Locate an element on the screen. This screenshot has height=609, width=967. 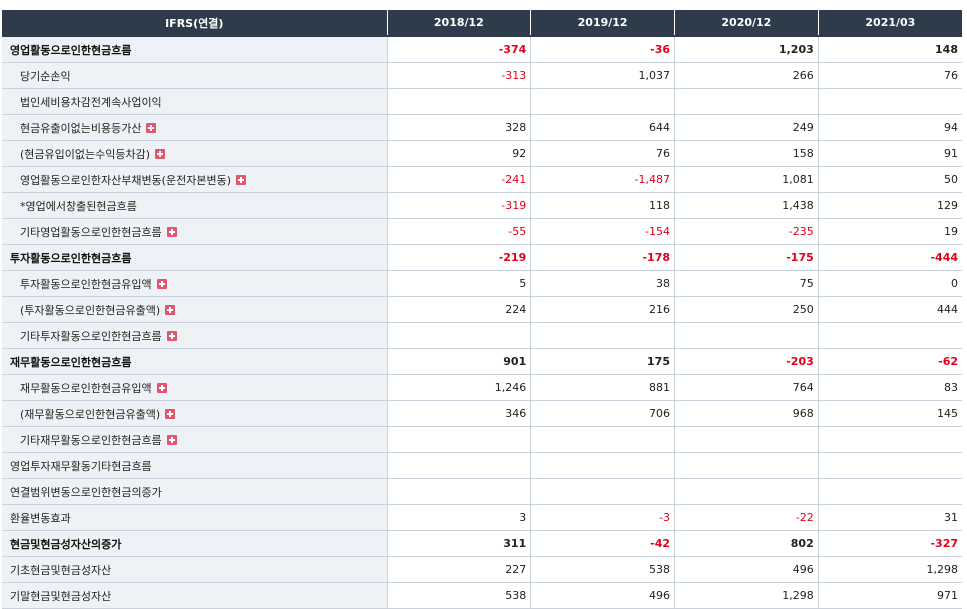
row-label-cell: *영업에서창출된현금흐름 is located at coordinates (195, 205).